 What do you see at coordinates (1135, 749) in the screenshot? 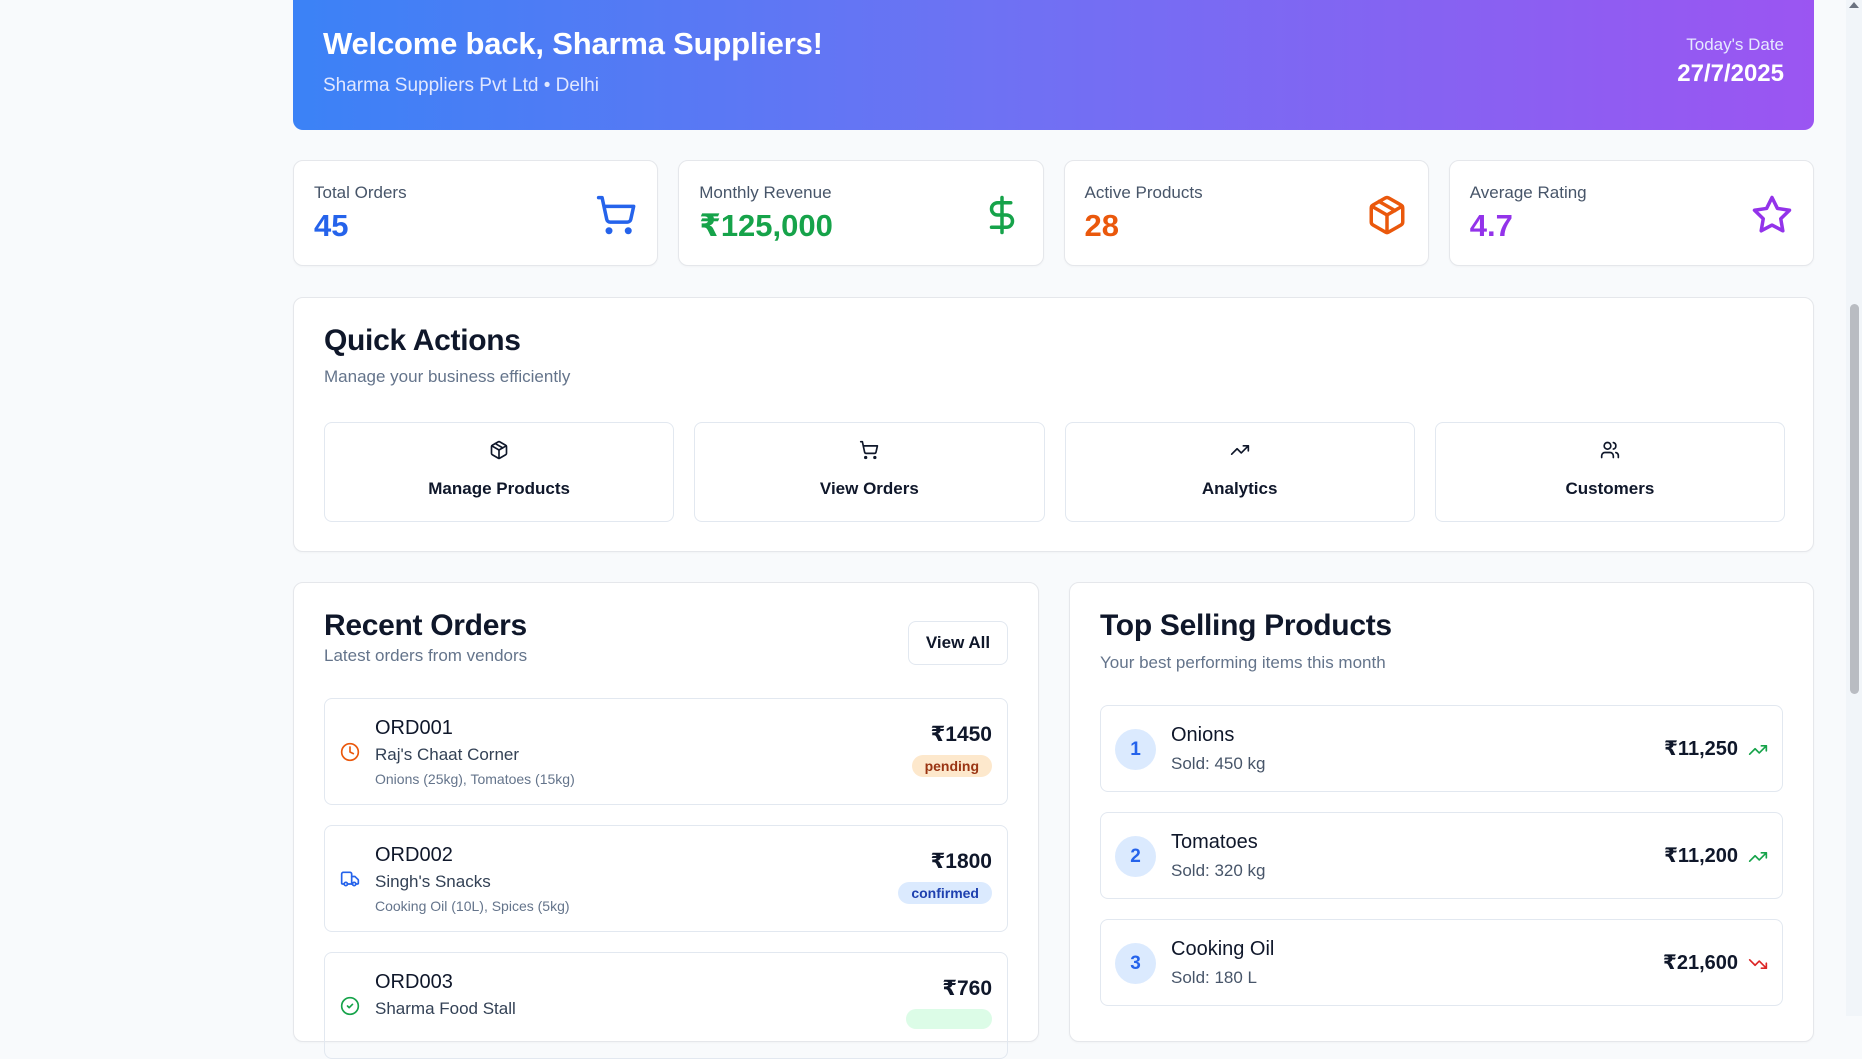
I see `rank-badge: 1` at bounding box center [1135, 749].